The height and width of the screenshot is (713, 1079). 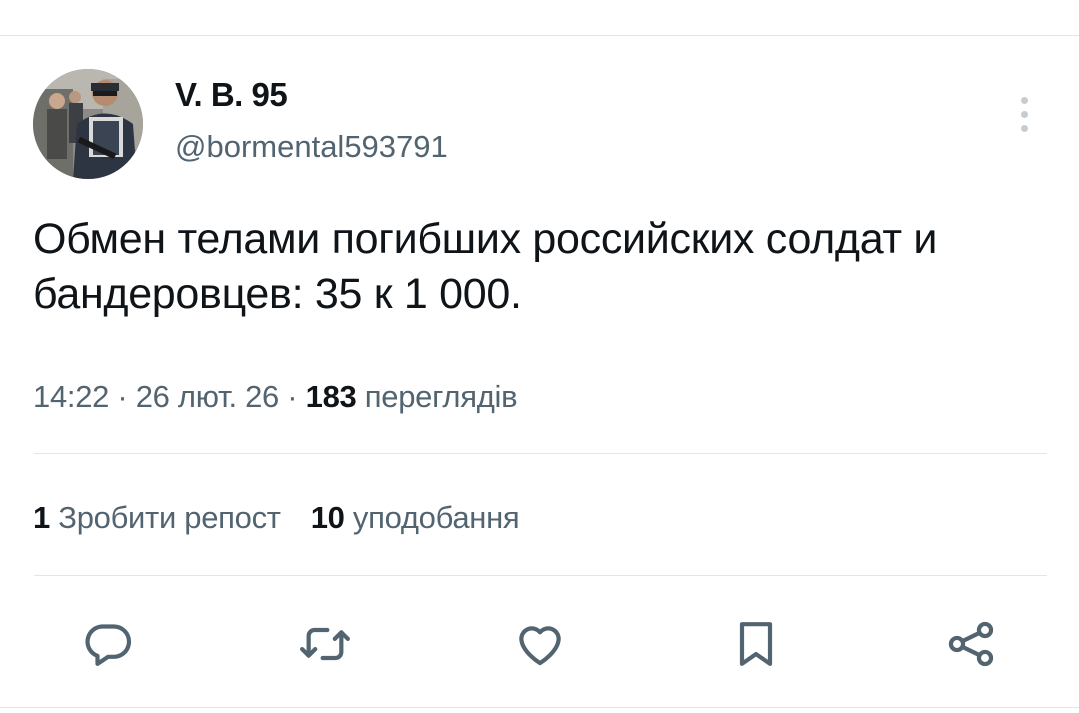 I want to click on reposts-stat: 1 Зробити репост, so click(x=157, y=517).